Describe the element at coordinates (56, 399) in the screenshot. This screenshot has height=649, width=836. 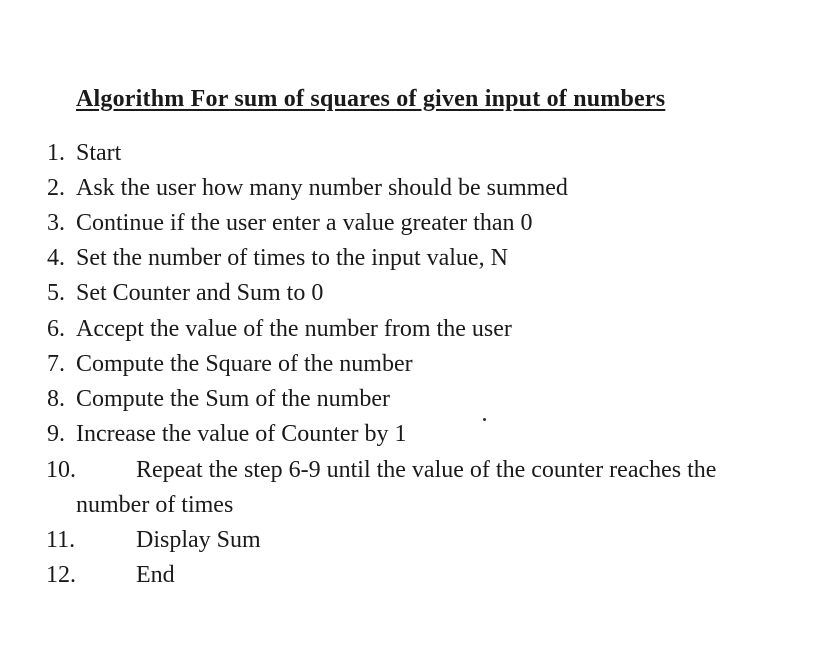
I see `step-number: 8.` at that location.